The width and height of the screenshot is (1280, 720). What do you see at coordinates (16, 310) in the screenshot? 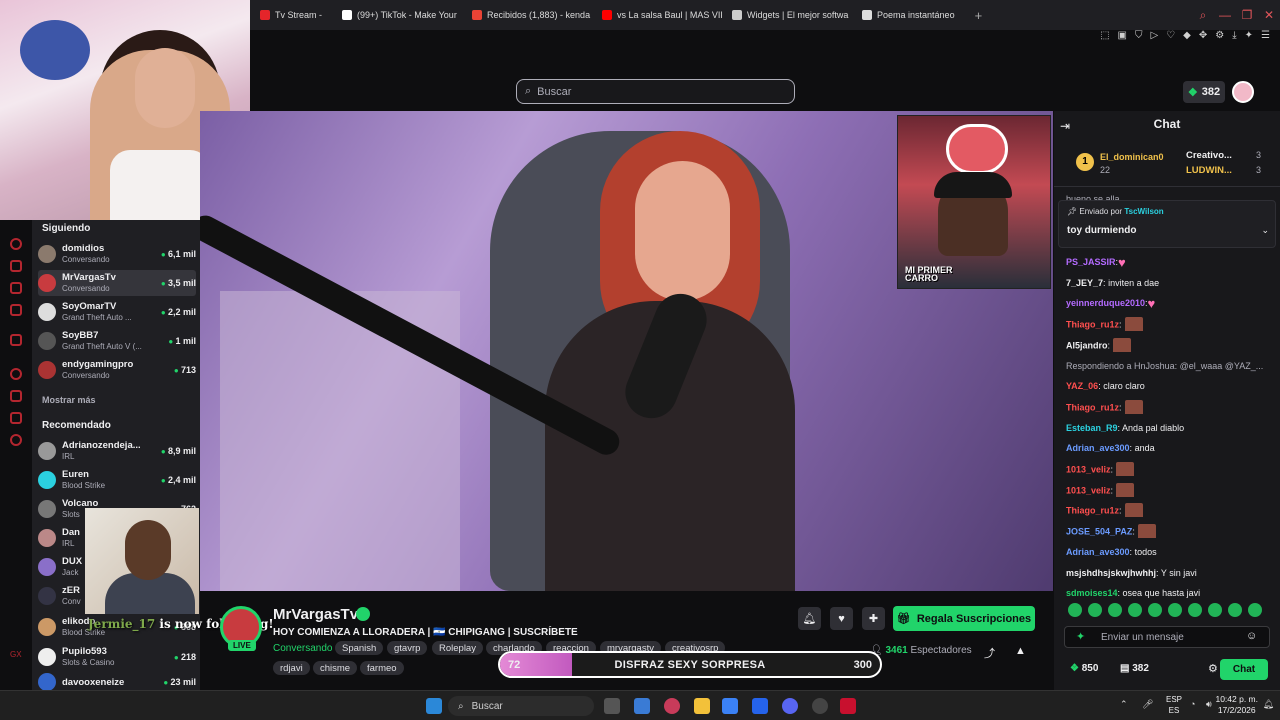
I see `mail-icon` at bounding box center [16, 310].